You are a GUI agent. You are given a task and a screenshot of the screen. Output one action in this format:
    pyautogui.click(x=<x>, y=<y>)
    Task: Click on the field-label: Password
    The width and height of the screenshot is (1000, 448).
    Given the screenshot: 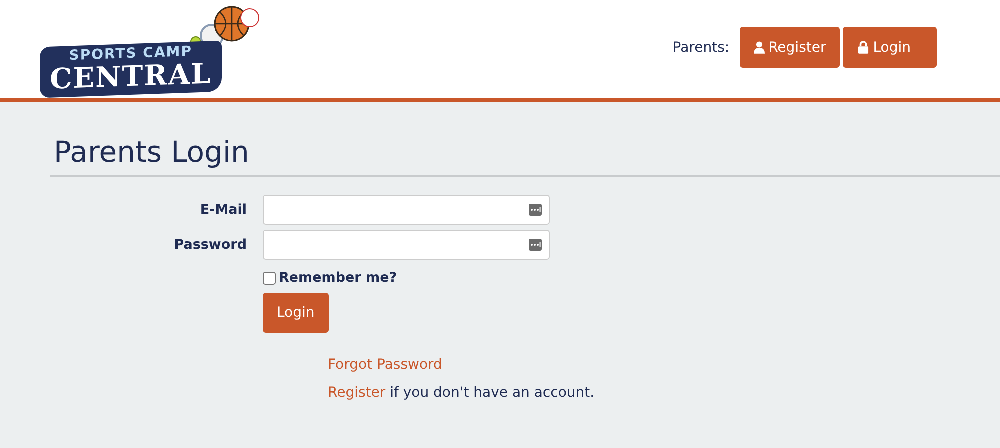 What is the action you would take?
    pyautogui.click(x=210, y=245)
    